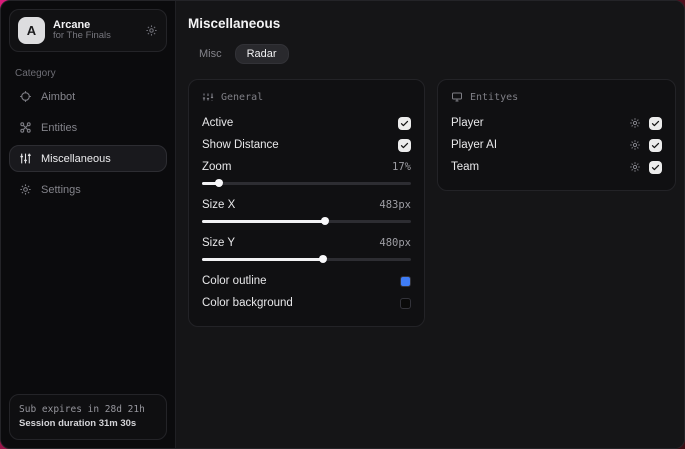  Describe the element at coordinates (306, 145) in the screenshot. I see `toggle-row-show-distance: Show Distance` at that location.